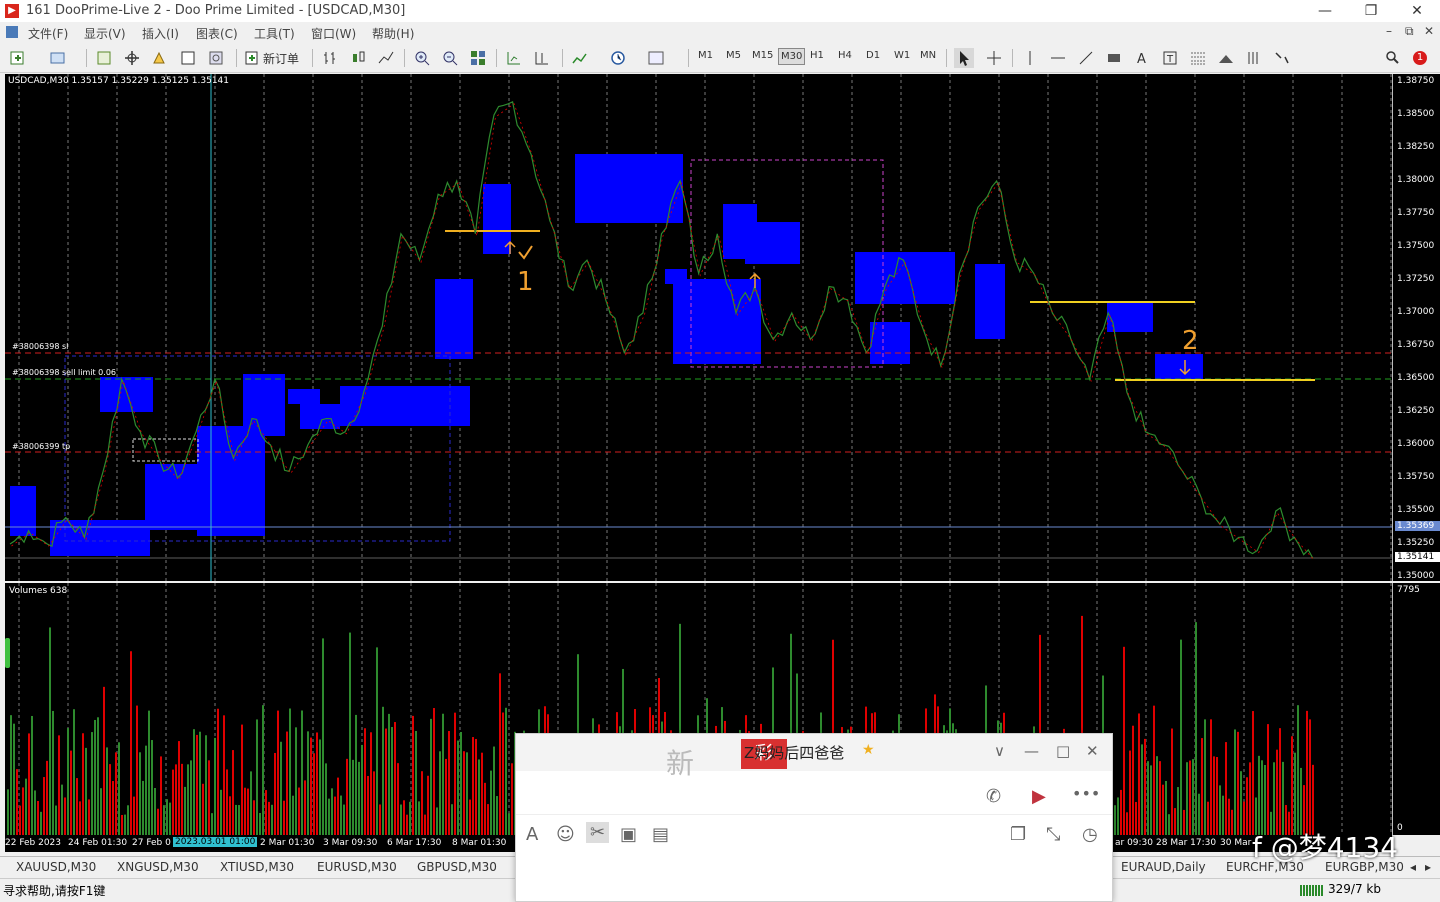 The width and height of the screenshot is (1440, 902). What do you see at coordinates (542, 58) in the screenshot?
I see `chart-shift-icon` at bounding box center [542, 58].